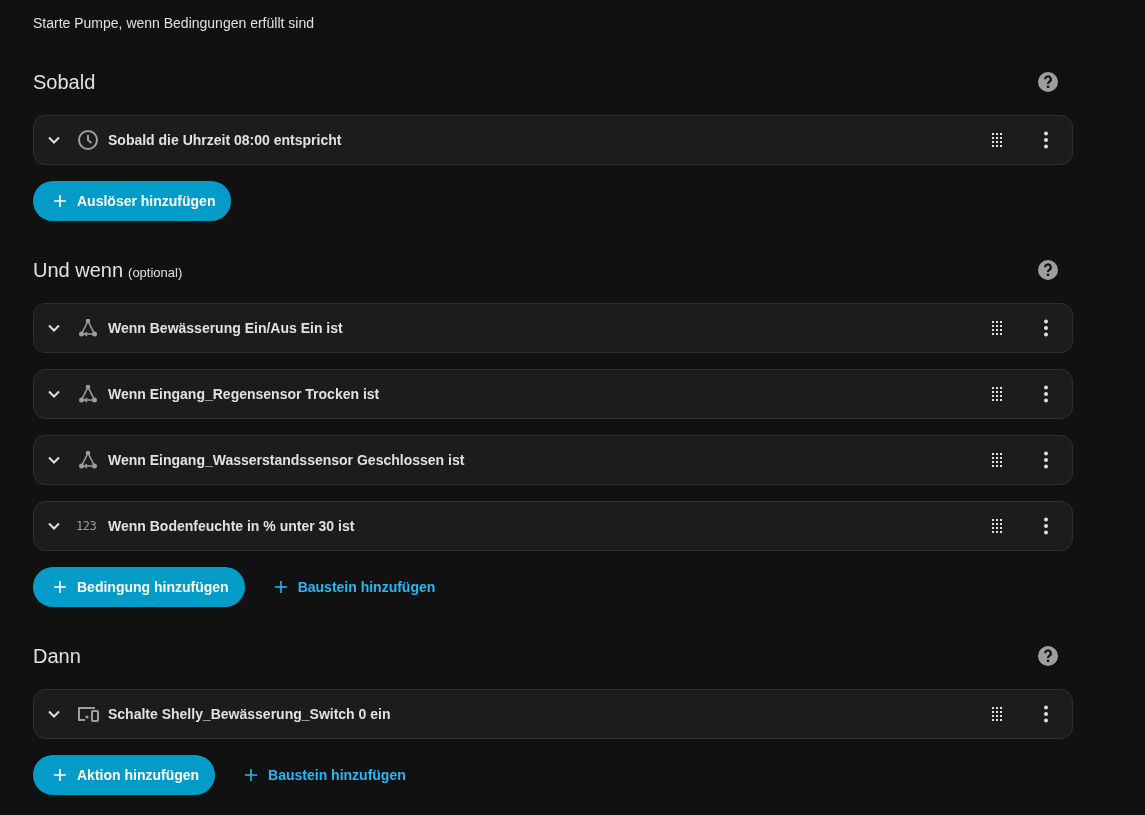  Describe the element at coordinates (64, 82) in the screenshot. I see `section-heading: Sobald` at that location.